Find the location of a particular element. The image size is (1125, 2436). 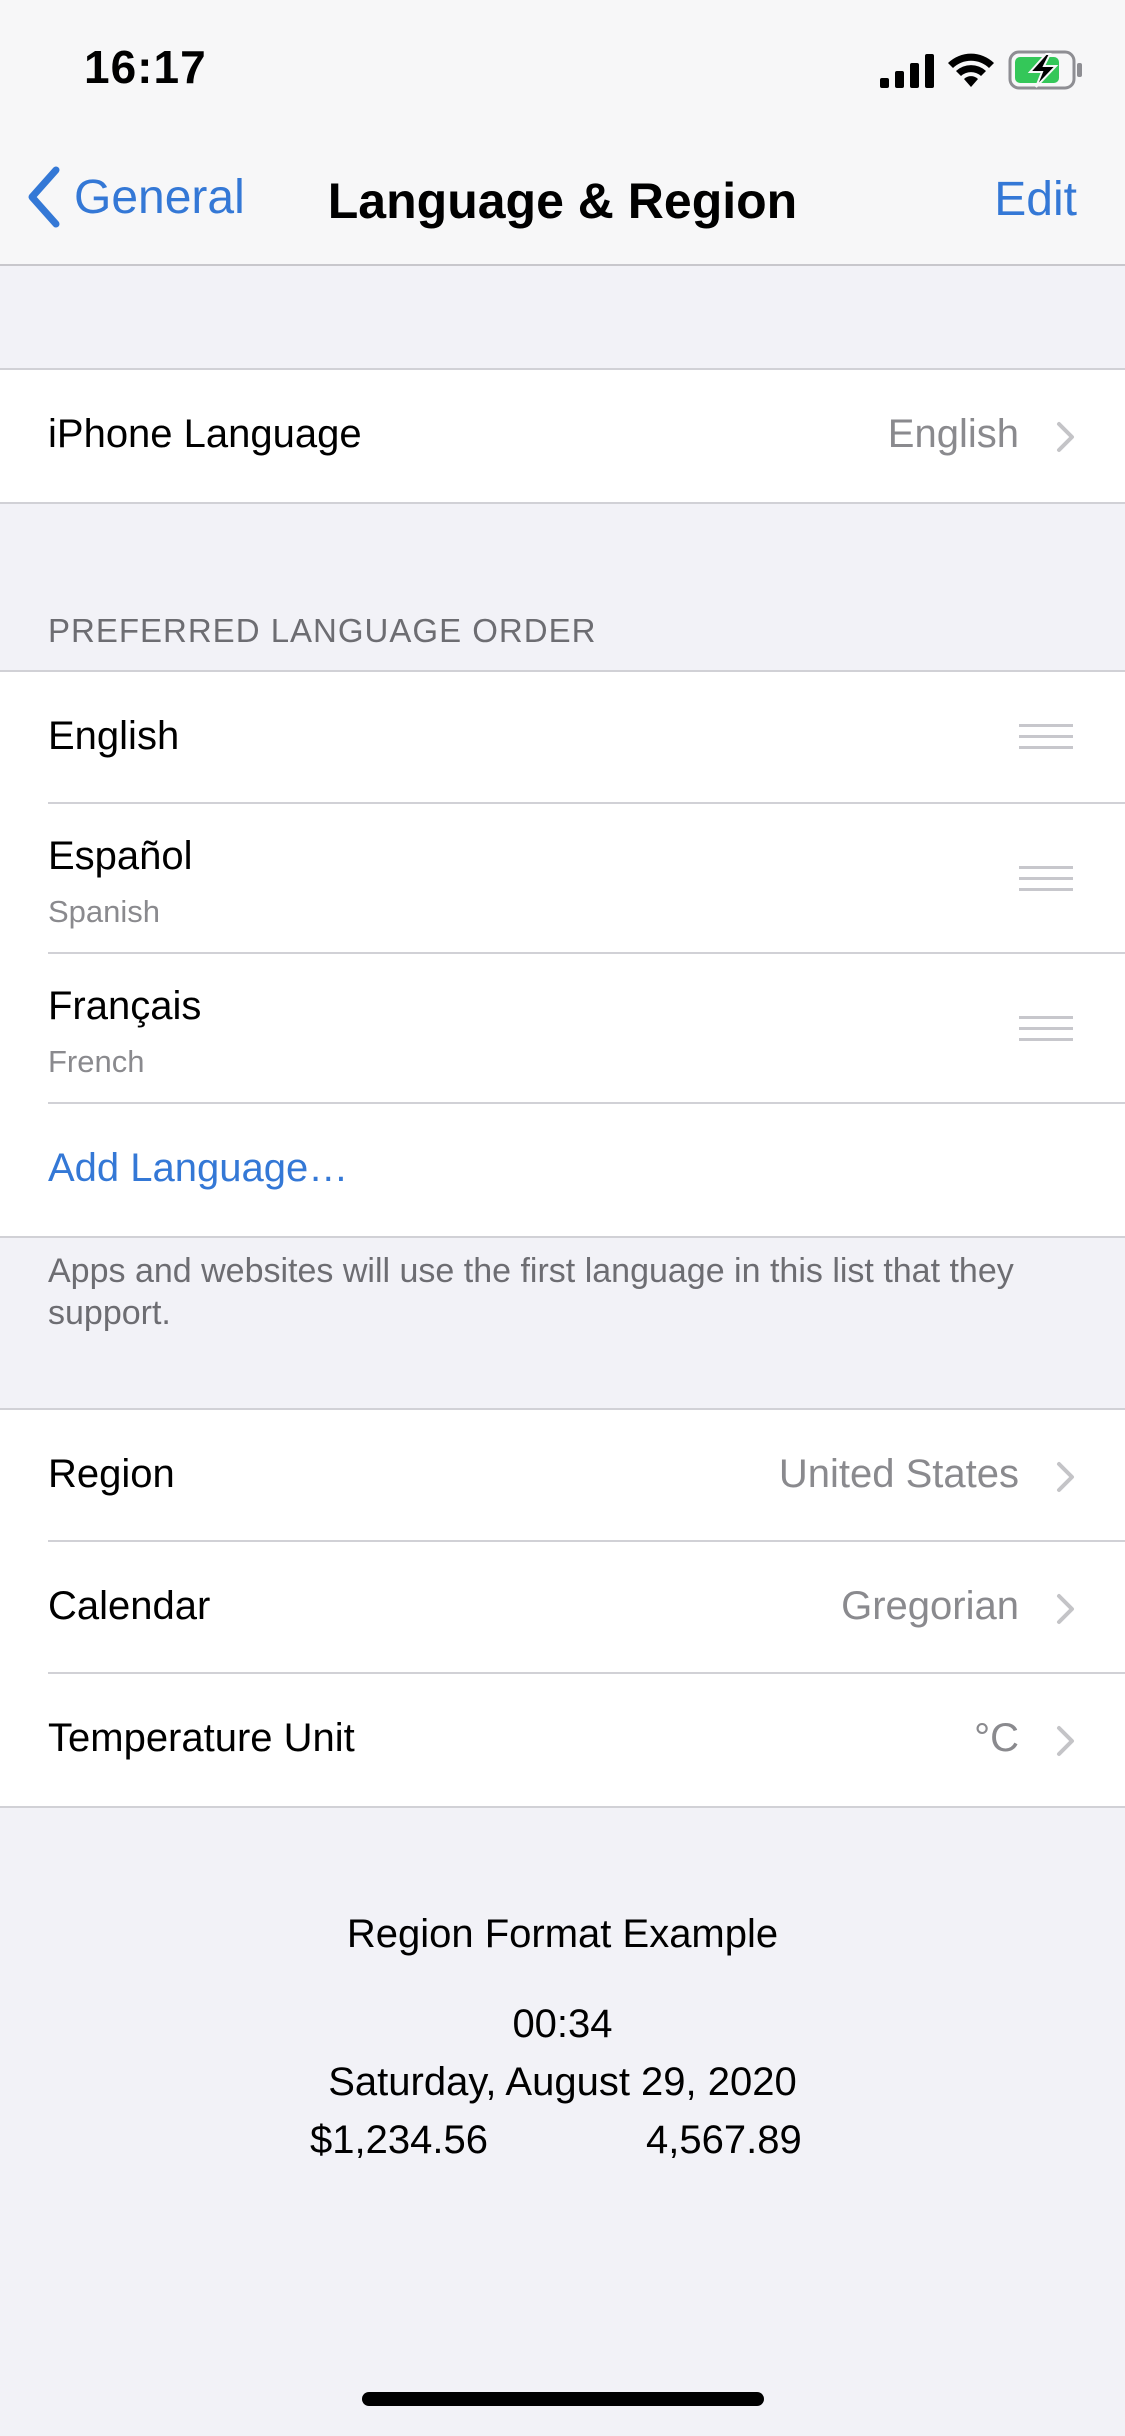

format-example-currency: $1,234.56 is located at coordinates (399, 2140).